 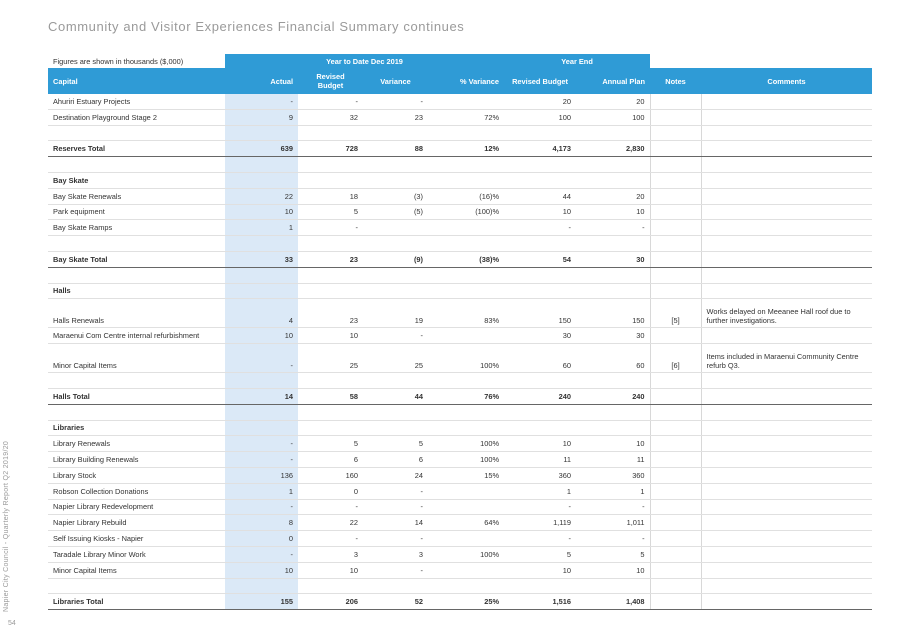 I want to click on revised-budget-cell: 32, so click(x=330, y=117).